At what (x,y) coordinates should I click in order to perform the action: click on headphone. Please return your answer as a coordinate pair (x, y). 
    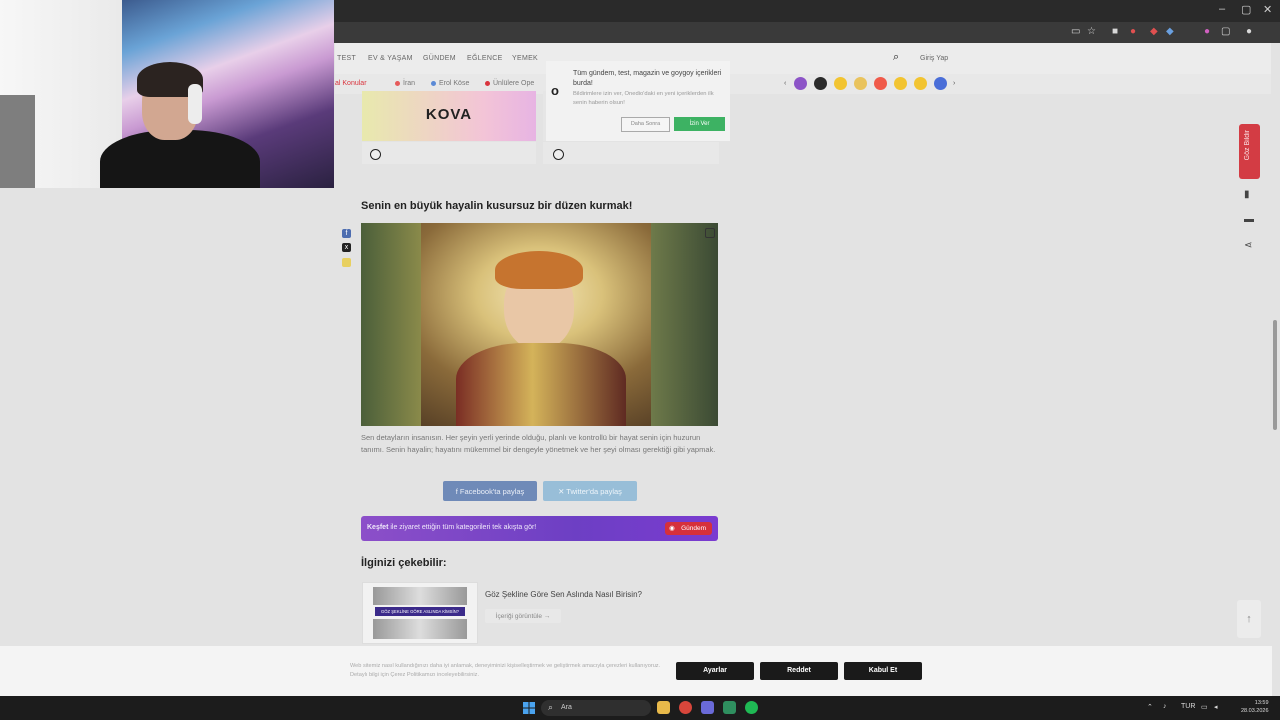
    Looking at the image, I should click on (195, 104).